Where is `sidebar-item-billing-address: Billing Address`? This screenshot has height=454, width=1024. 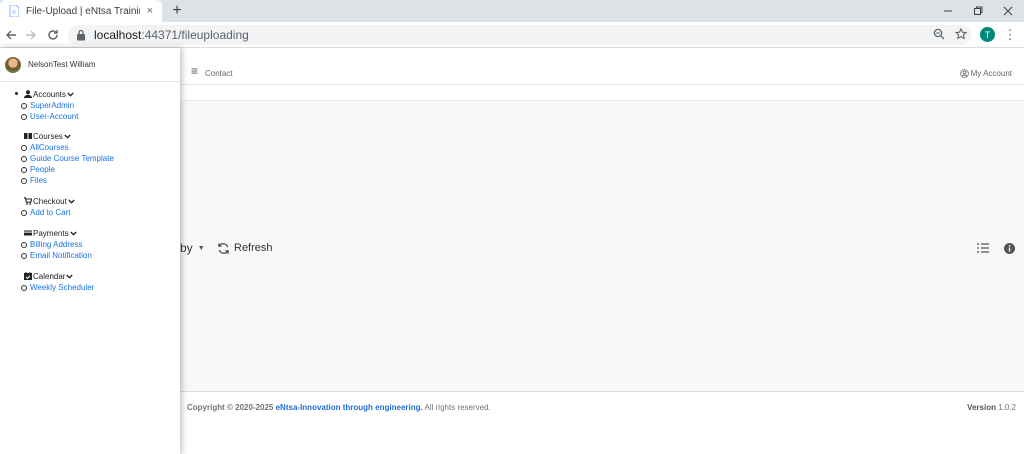 sidebar-item-billing-address: Billing Address is located at coordinates (46, 244).